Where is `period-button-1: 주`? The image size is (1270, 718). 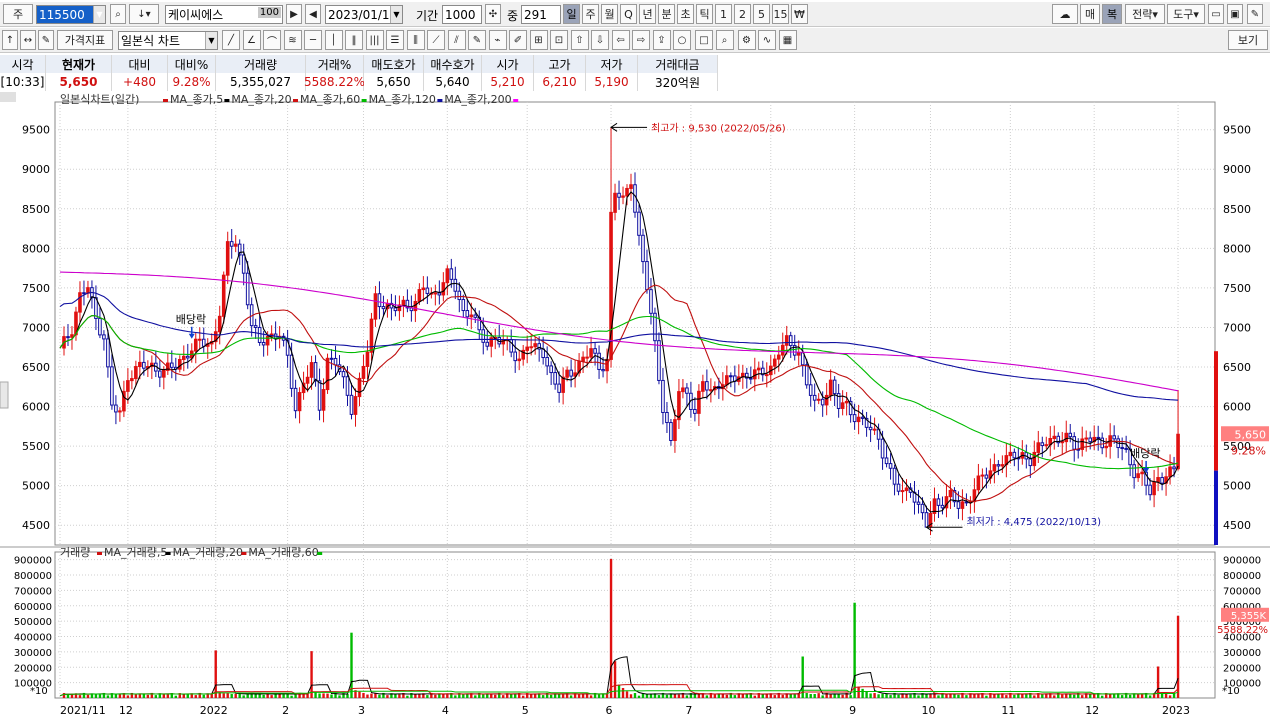
period-button-1: 주 is located at coordinates (590, 14).